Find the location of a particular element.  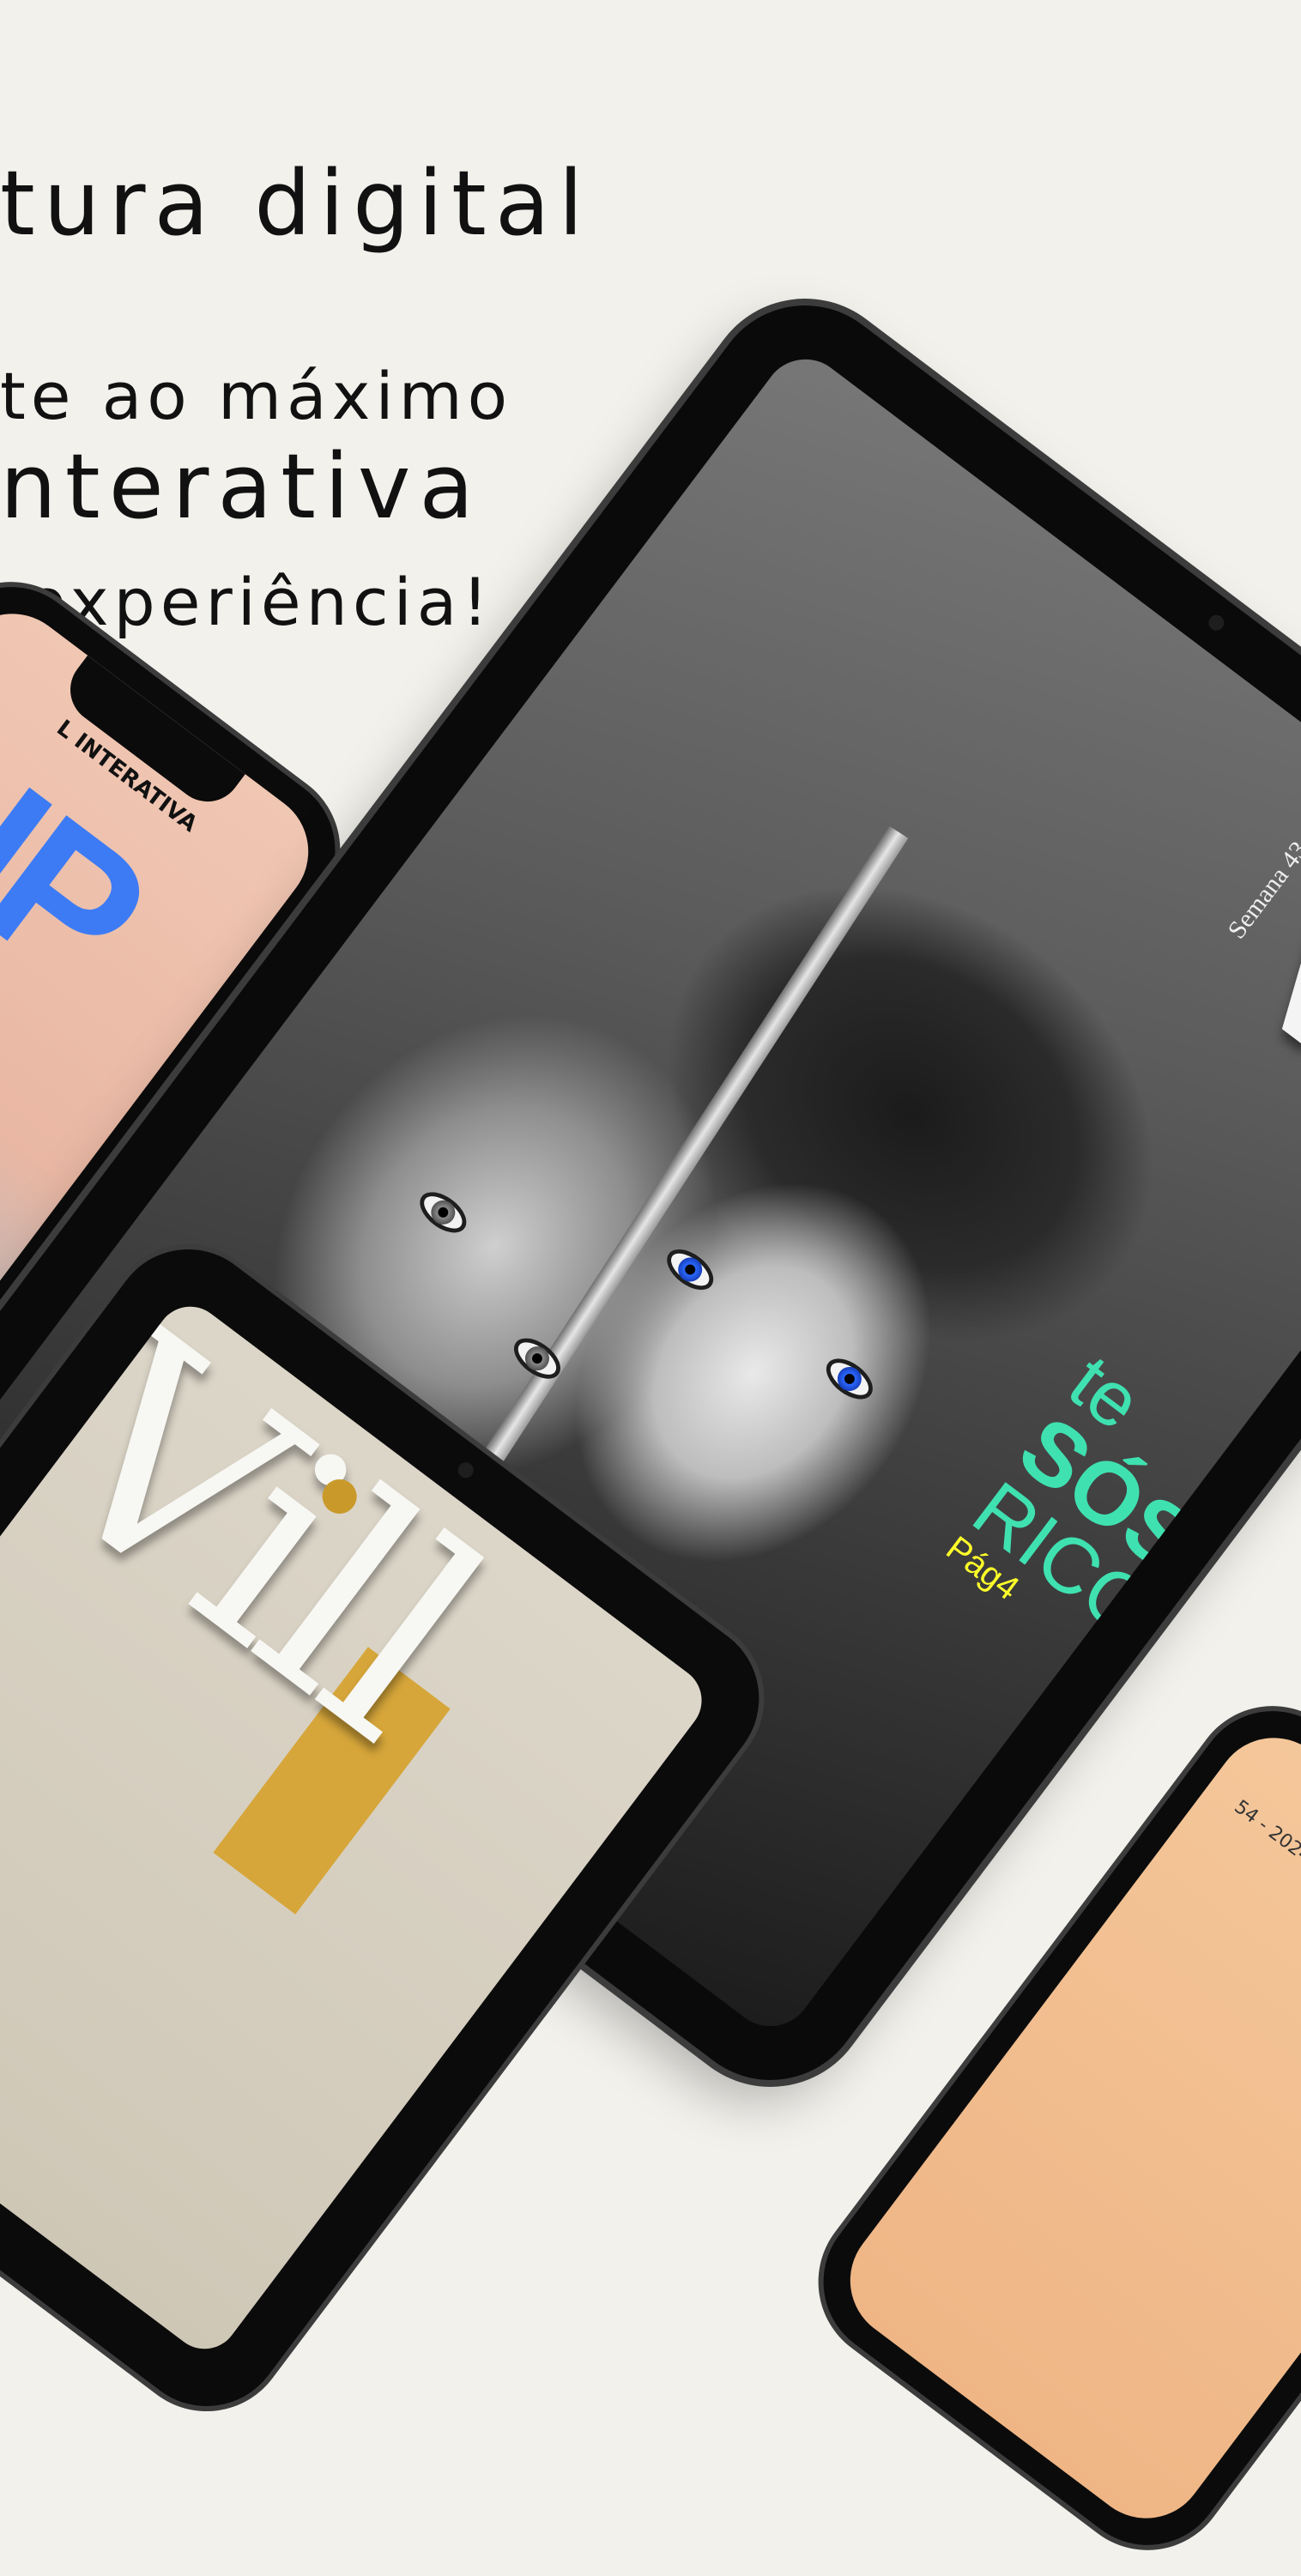

hero-subline-line-1: te ao máximo is located at coordinates (256, 396).